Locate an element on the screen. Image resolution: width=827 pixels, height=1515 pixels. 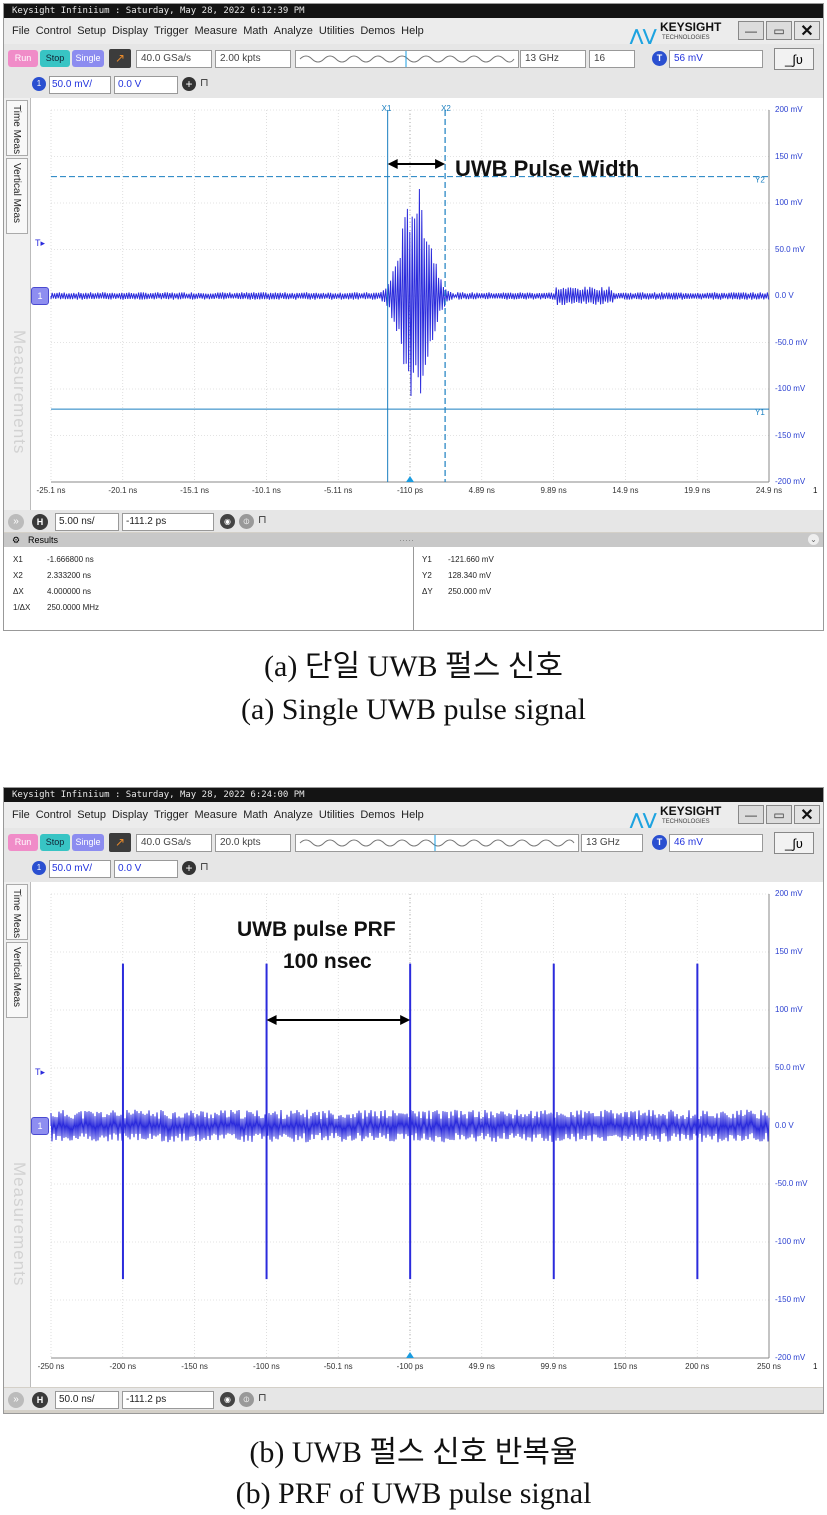
drag-handle: ····· is located at coordinates (406, 540).